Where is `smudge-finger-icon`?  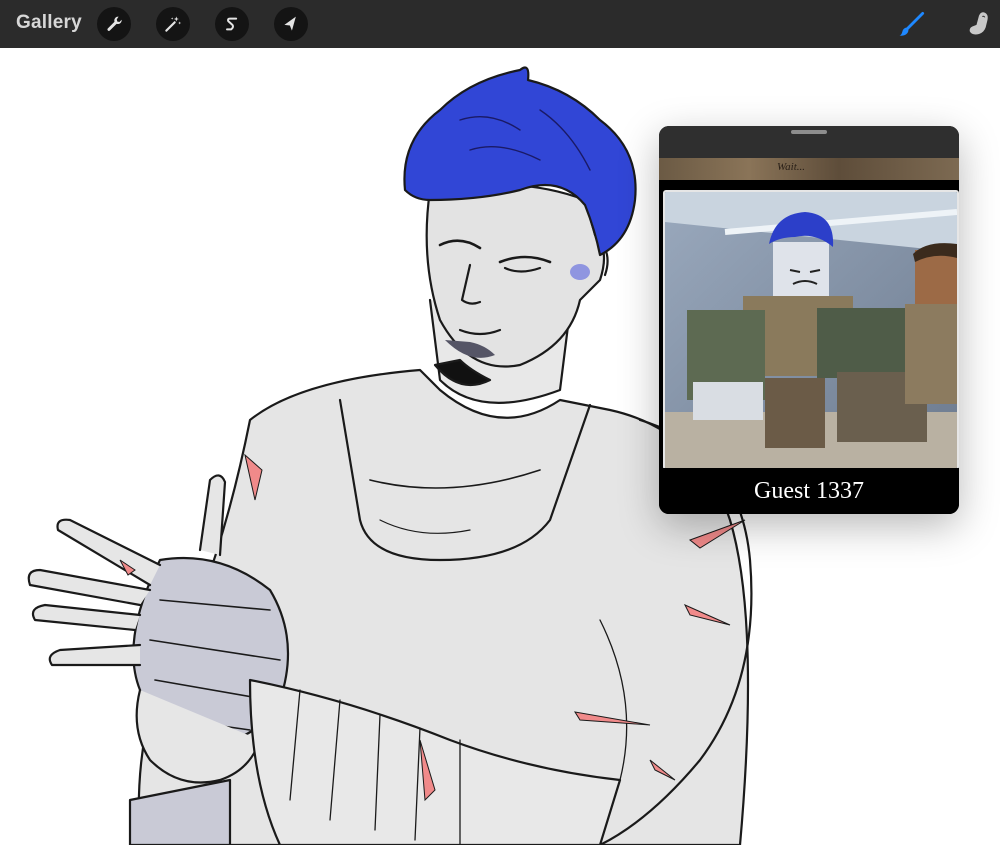 smudge-finger-icon is located at coordinates (978, 23).